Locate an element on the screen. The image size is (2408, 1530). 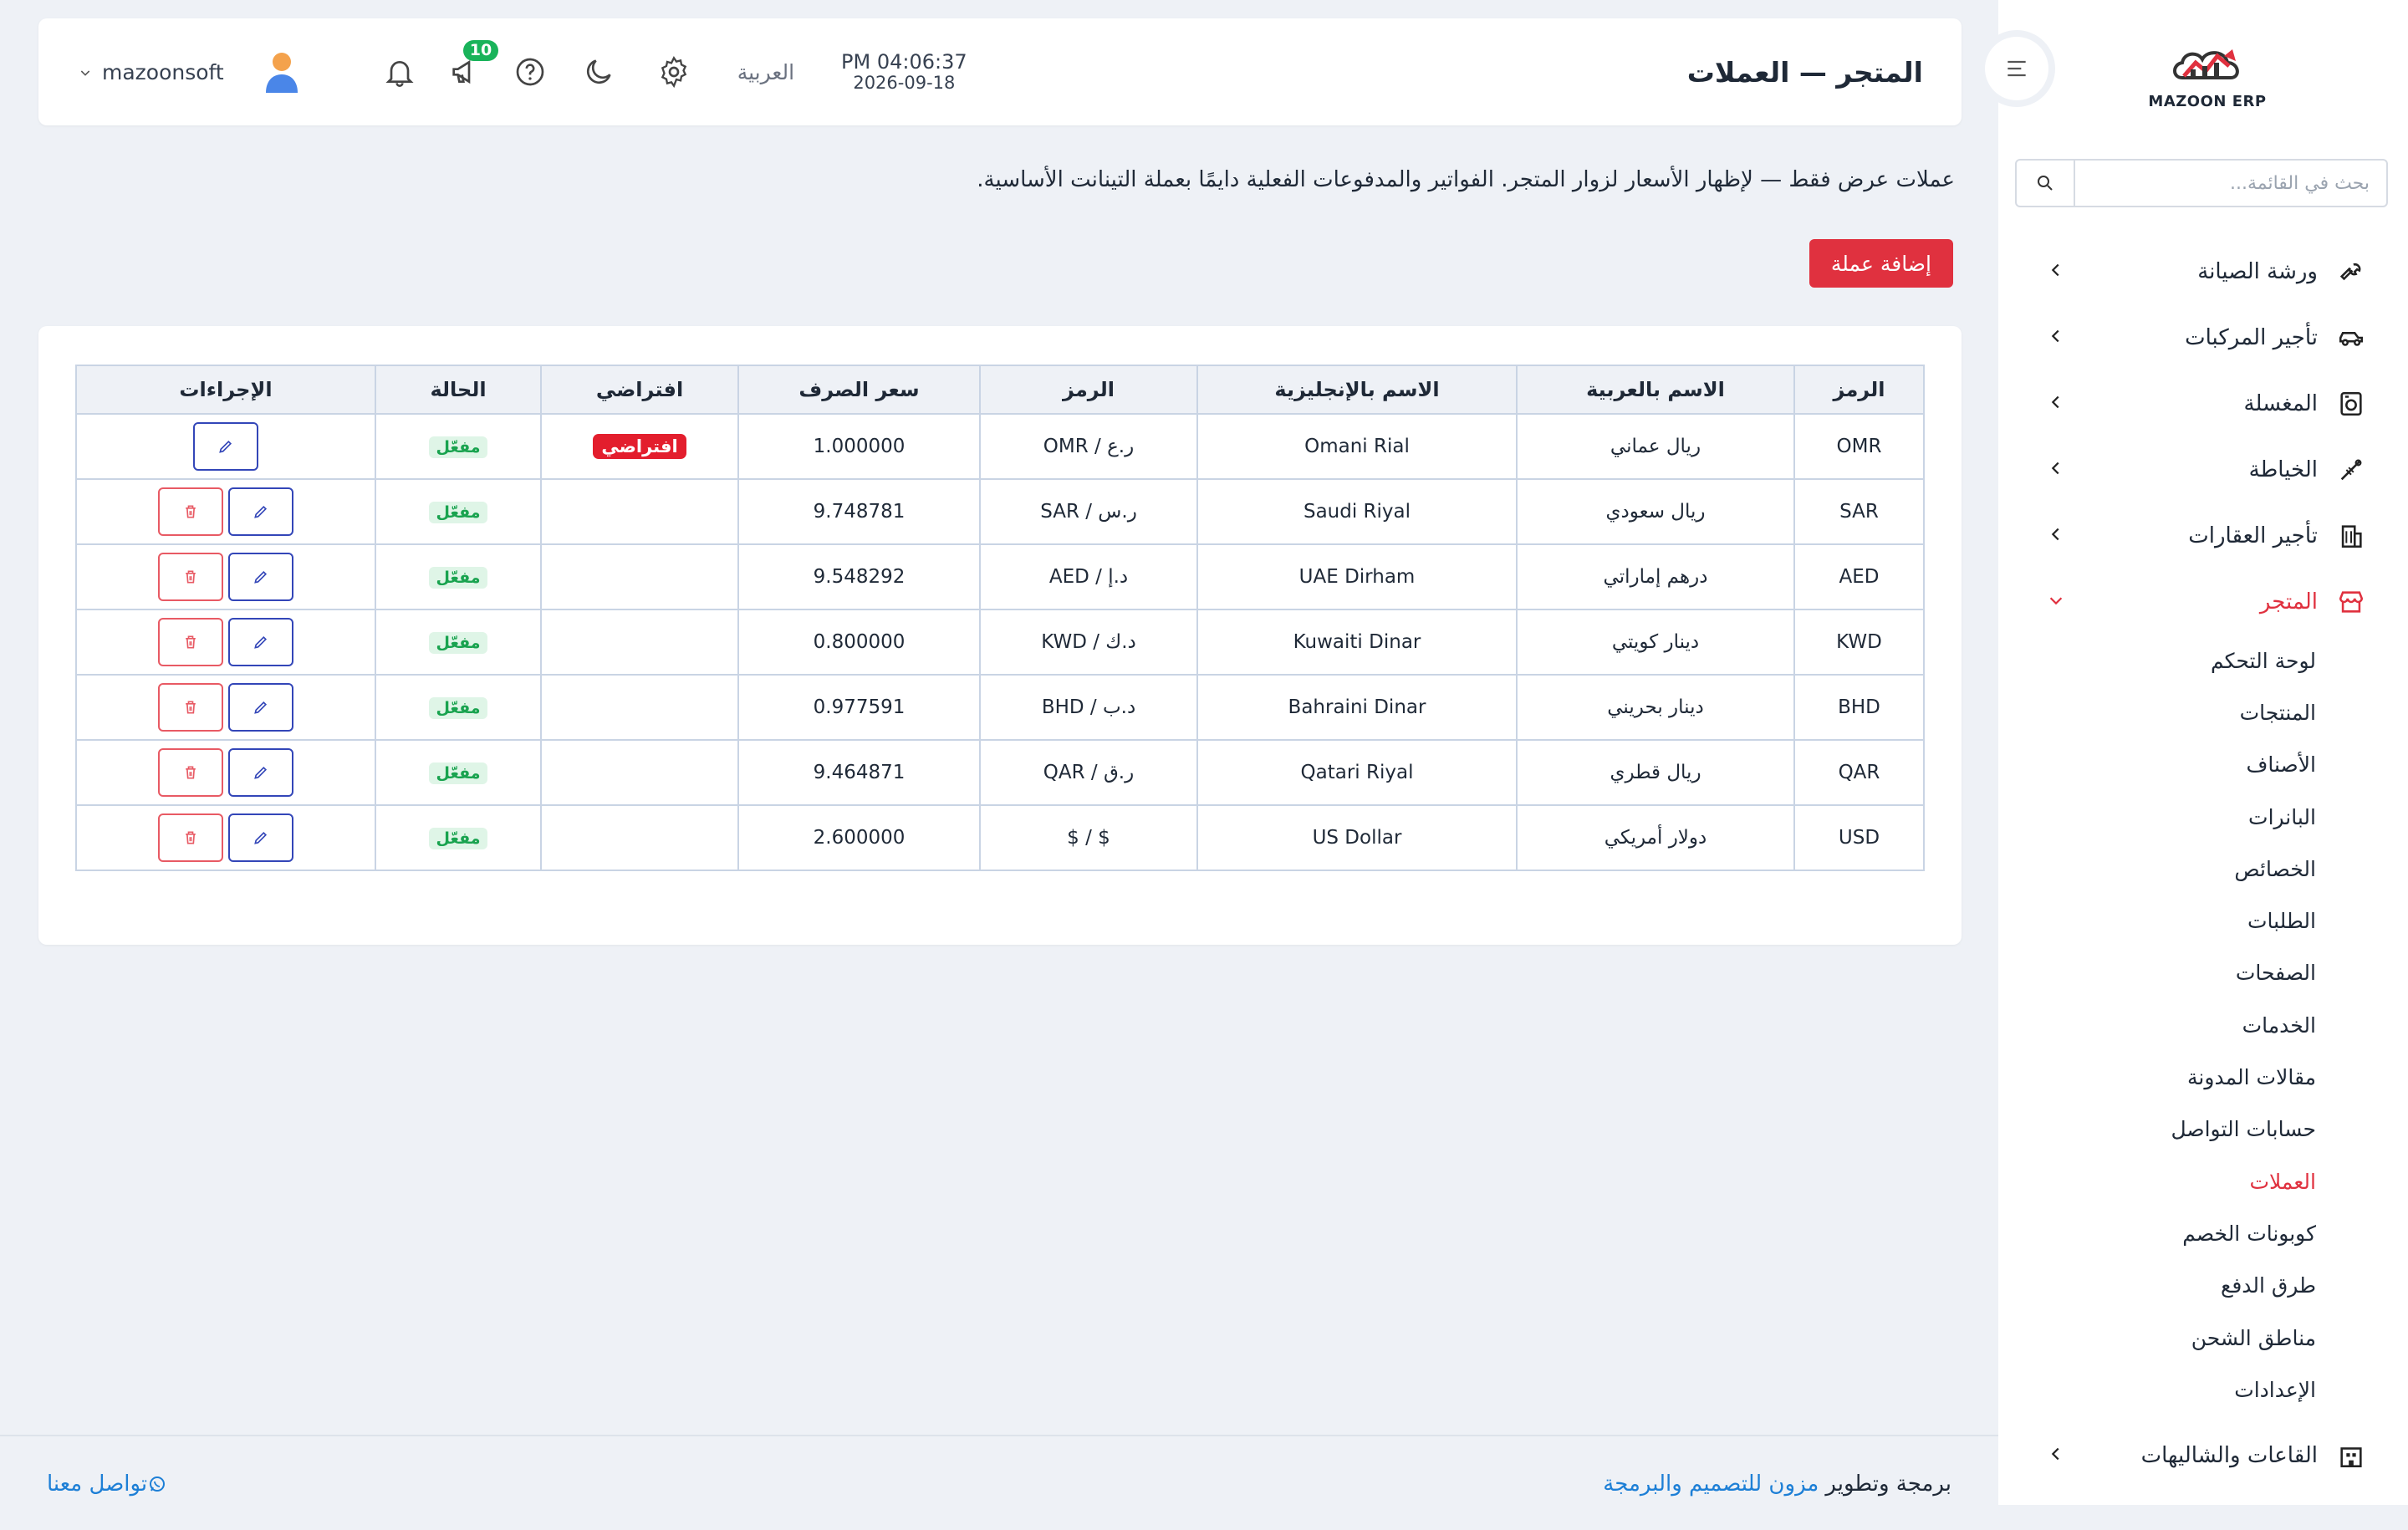
help-icon is located at coordinates (530, 72).